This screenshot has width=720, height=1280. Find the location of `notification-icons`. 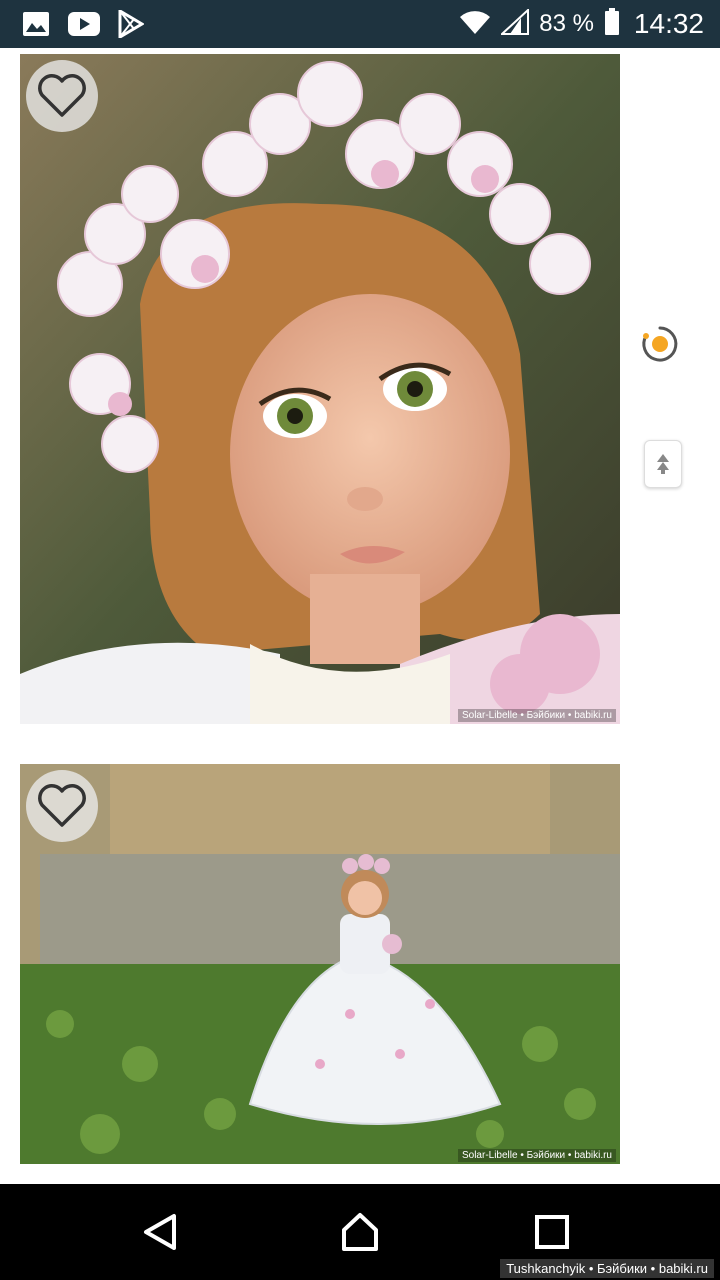

notification-icons is located at coordinates (83, 25).